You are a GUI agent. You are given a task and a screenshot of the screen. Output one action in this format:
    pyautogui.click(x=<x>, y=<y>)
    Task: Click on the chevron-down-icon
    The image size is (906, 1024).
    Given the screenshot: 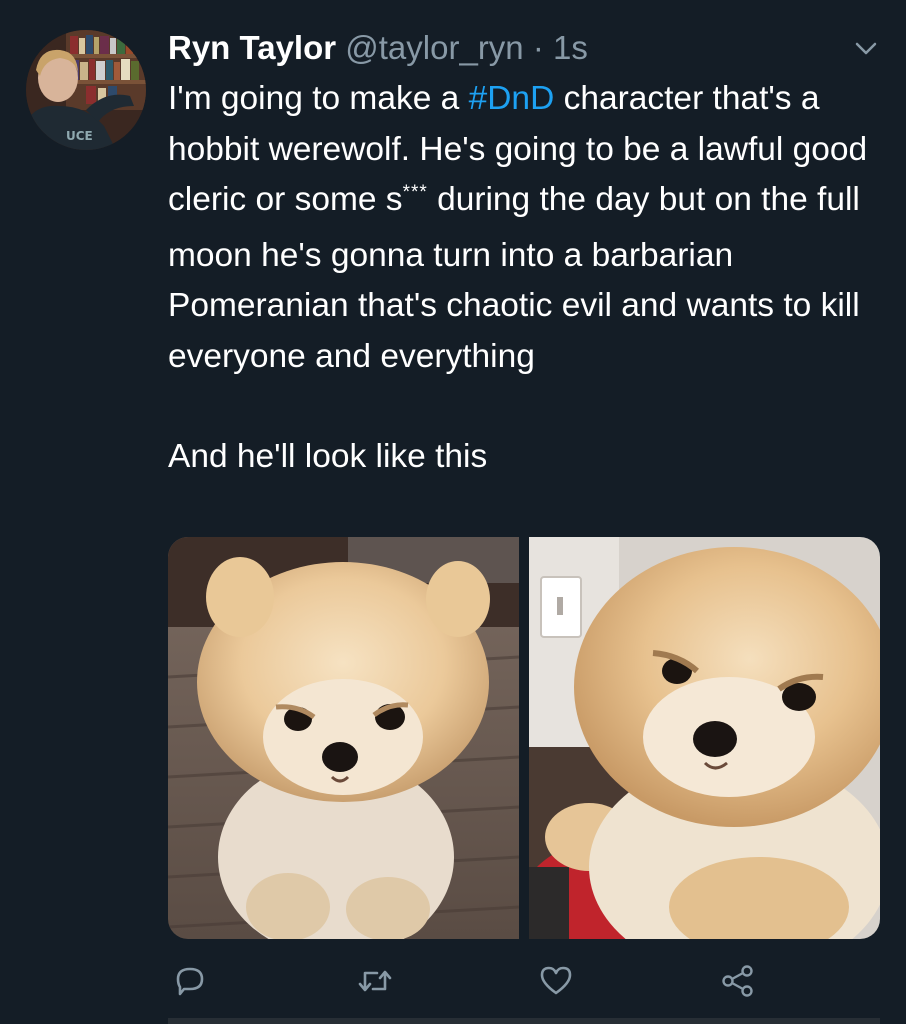 What is the action you would take?
    pyautogui.click(x=866, y=49)
    